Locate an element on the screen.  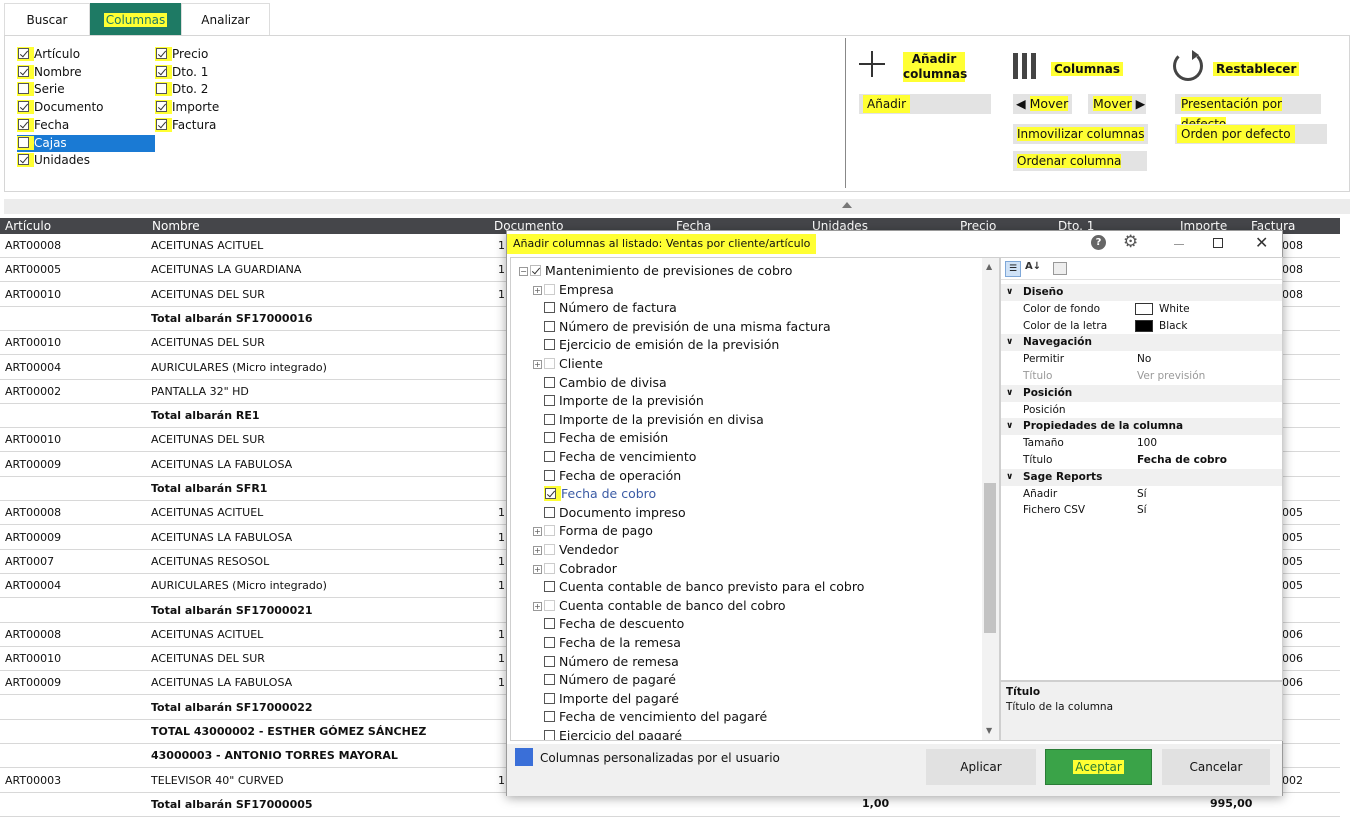
header-articulo: Artículo is located at coordinates (28, 226).